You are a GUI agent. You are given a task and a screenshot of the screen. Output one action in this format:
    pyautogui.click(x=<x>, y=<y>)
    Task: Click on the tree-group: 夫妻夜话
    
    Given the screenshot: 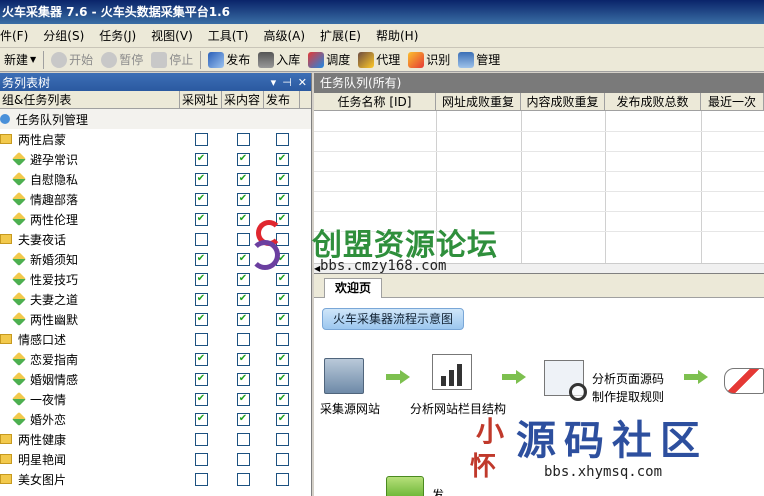 What is the action you would take?
    pyautogui.click(x=155, y=239)
    